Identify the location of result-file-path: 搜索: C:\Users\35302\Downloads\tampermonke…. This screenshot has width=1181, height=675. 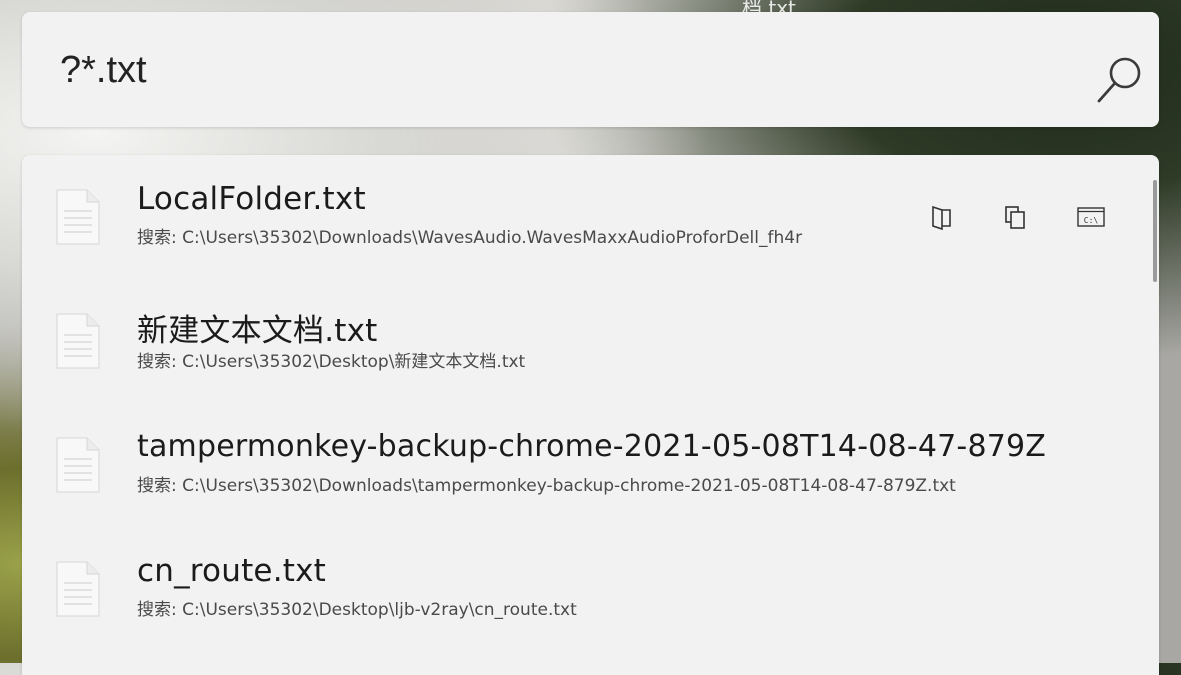
(546, 486).